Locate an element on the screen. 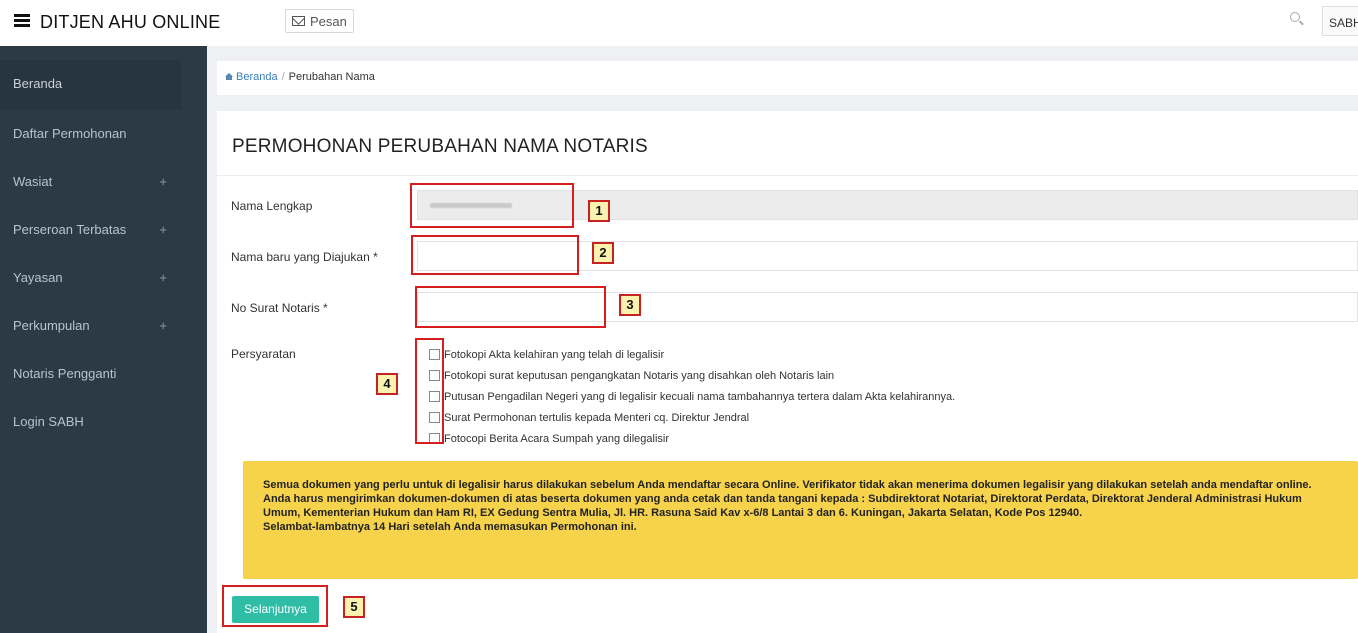 The width and height of the screenshot is (1358, 633). messages-button: Pesan is located at coordinates (319, 21).